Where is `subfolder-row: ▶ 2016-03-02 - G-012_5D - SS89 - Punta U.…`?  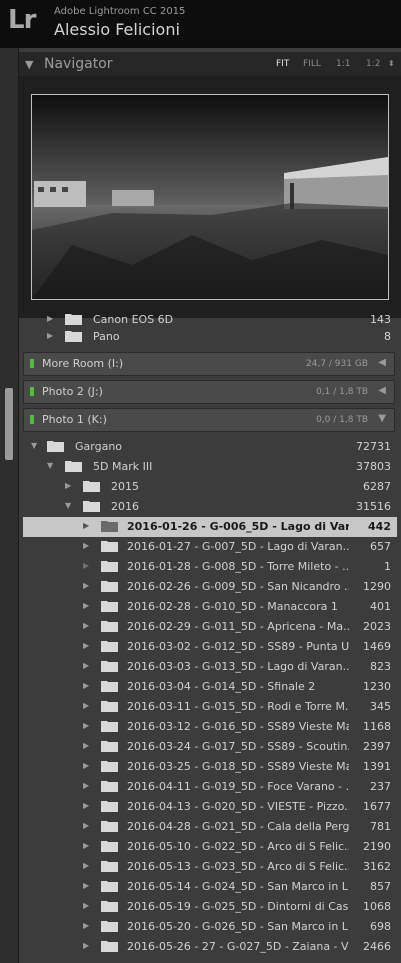 subfolder-row: ▶ 2016-03-02 - G-012_5D - SS89 - Punta U.… is located at coordinates (210, 647).